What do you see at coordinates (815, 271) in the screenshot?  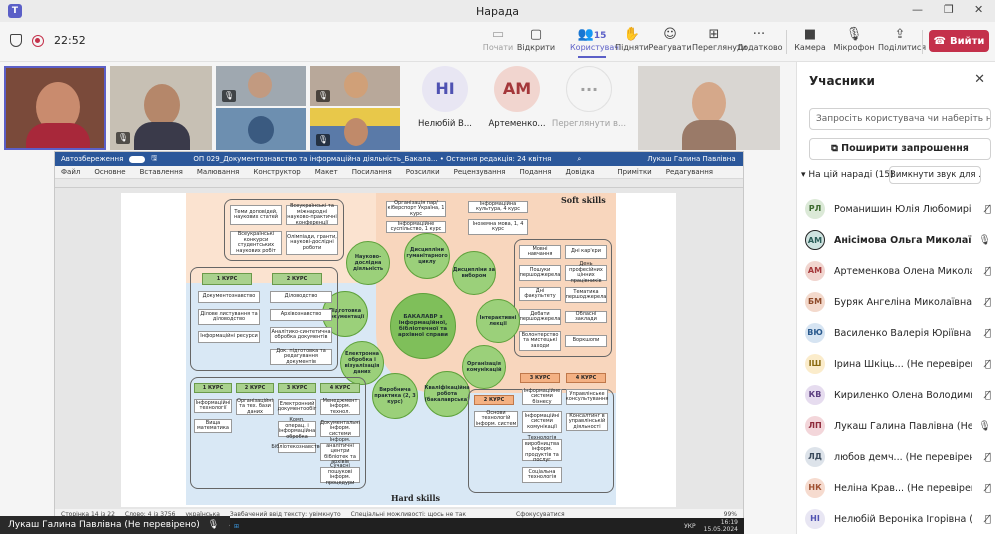 I see `avatar: АМ` at bounding box center [815, 271].